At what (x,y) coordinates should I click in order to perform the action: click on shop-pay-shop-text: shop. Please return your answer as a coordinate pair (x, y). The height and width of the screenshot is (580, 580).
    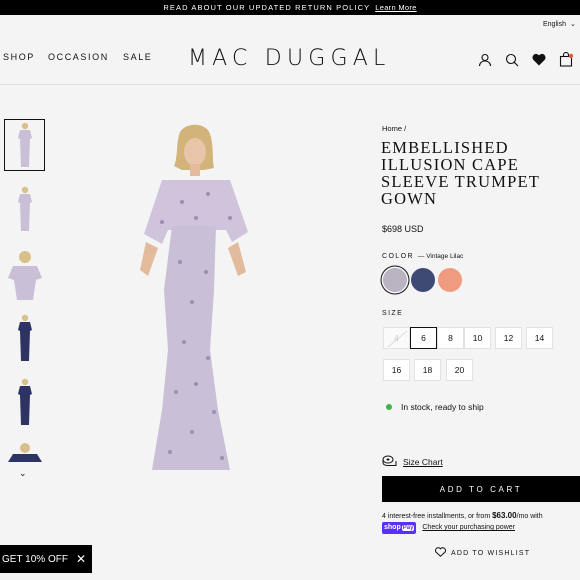
    Looking at the image, I should click on (392, 527).